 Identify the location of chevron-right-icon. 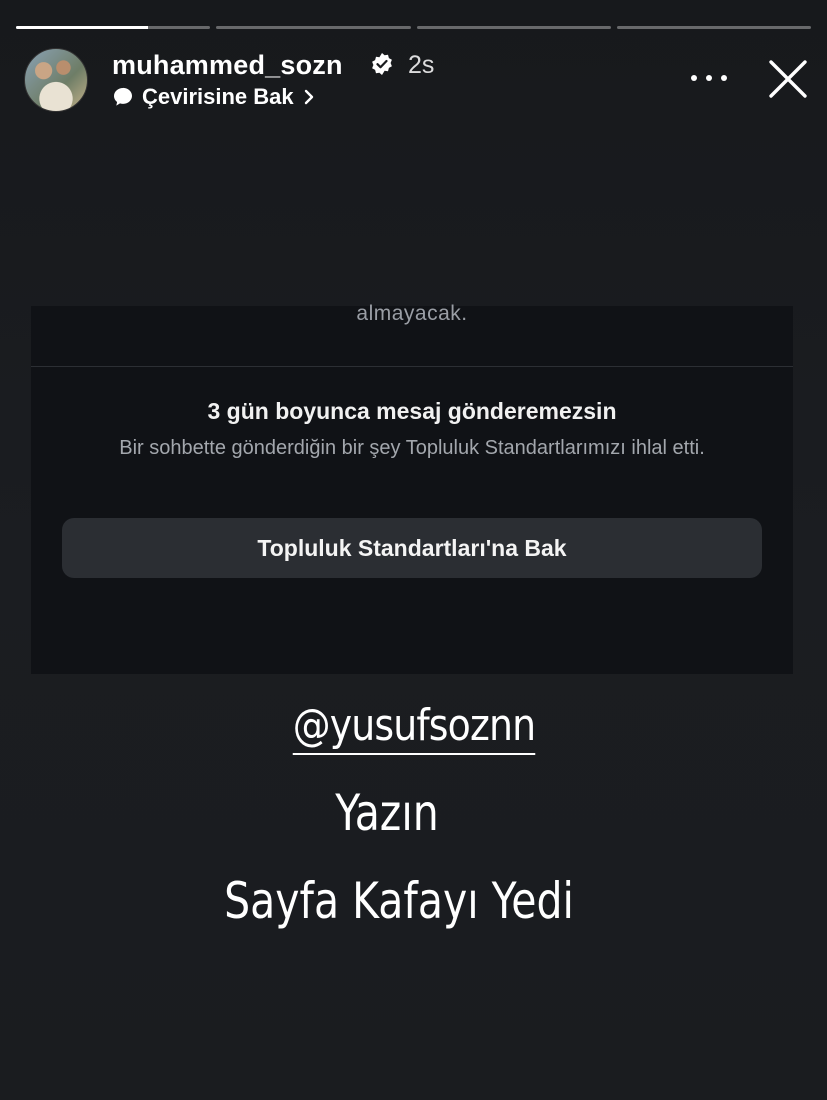
(308, 97).